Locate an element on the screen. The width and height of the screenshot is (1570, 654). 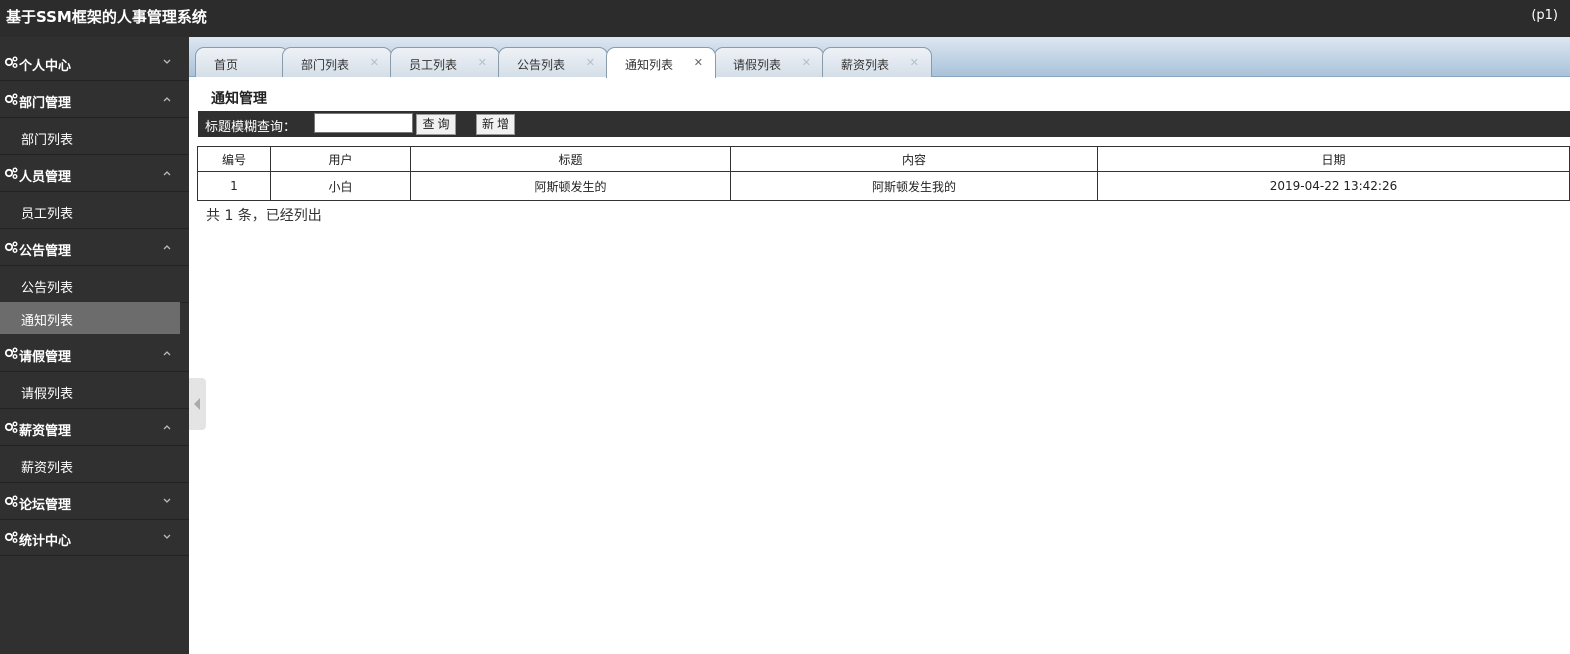
search-bar: 标题模糊查询： 查询 新增 is located at coordinates (884, 124).